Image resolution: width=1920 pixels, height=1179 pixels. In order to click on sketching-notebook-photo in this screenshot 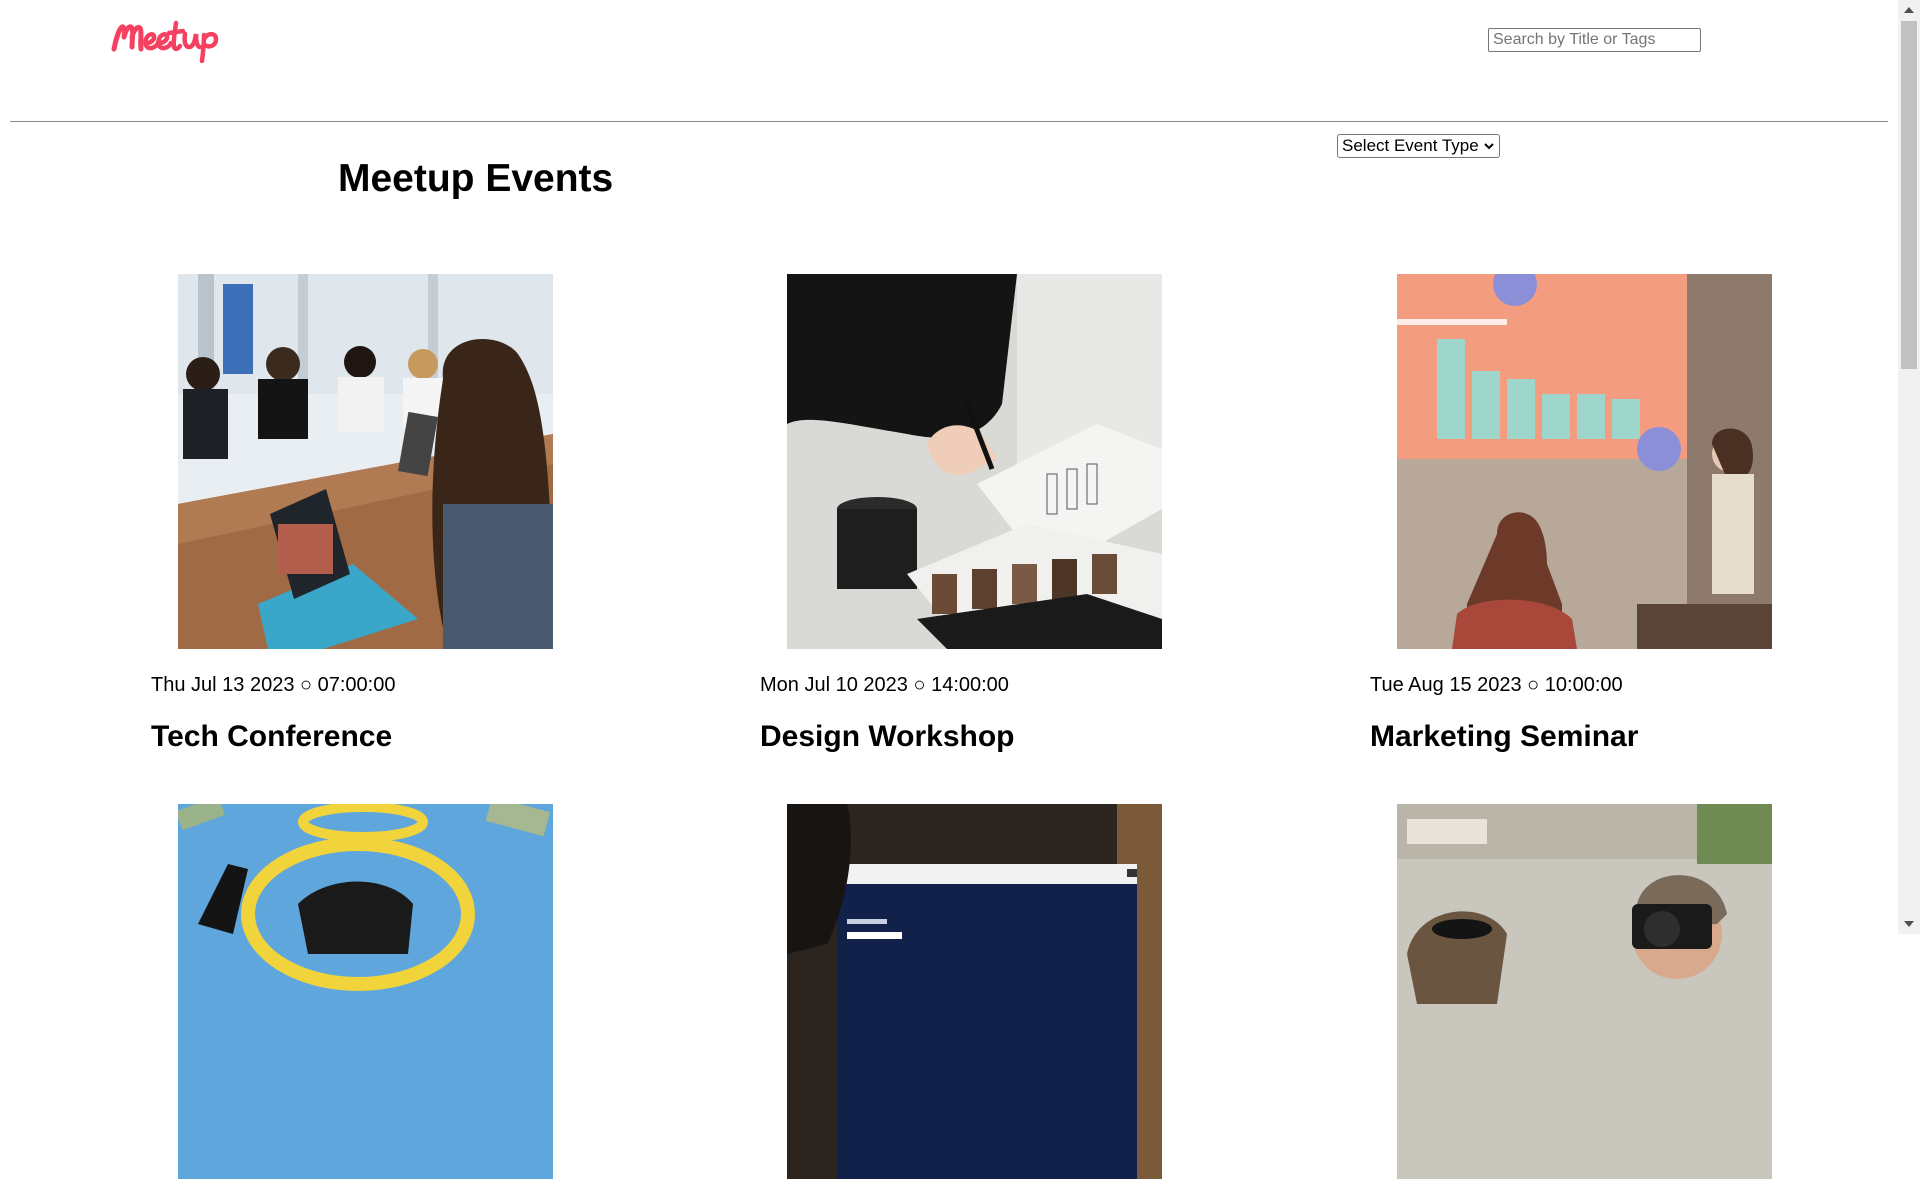, I will do `click(974, 461)`.